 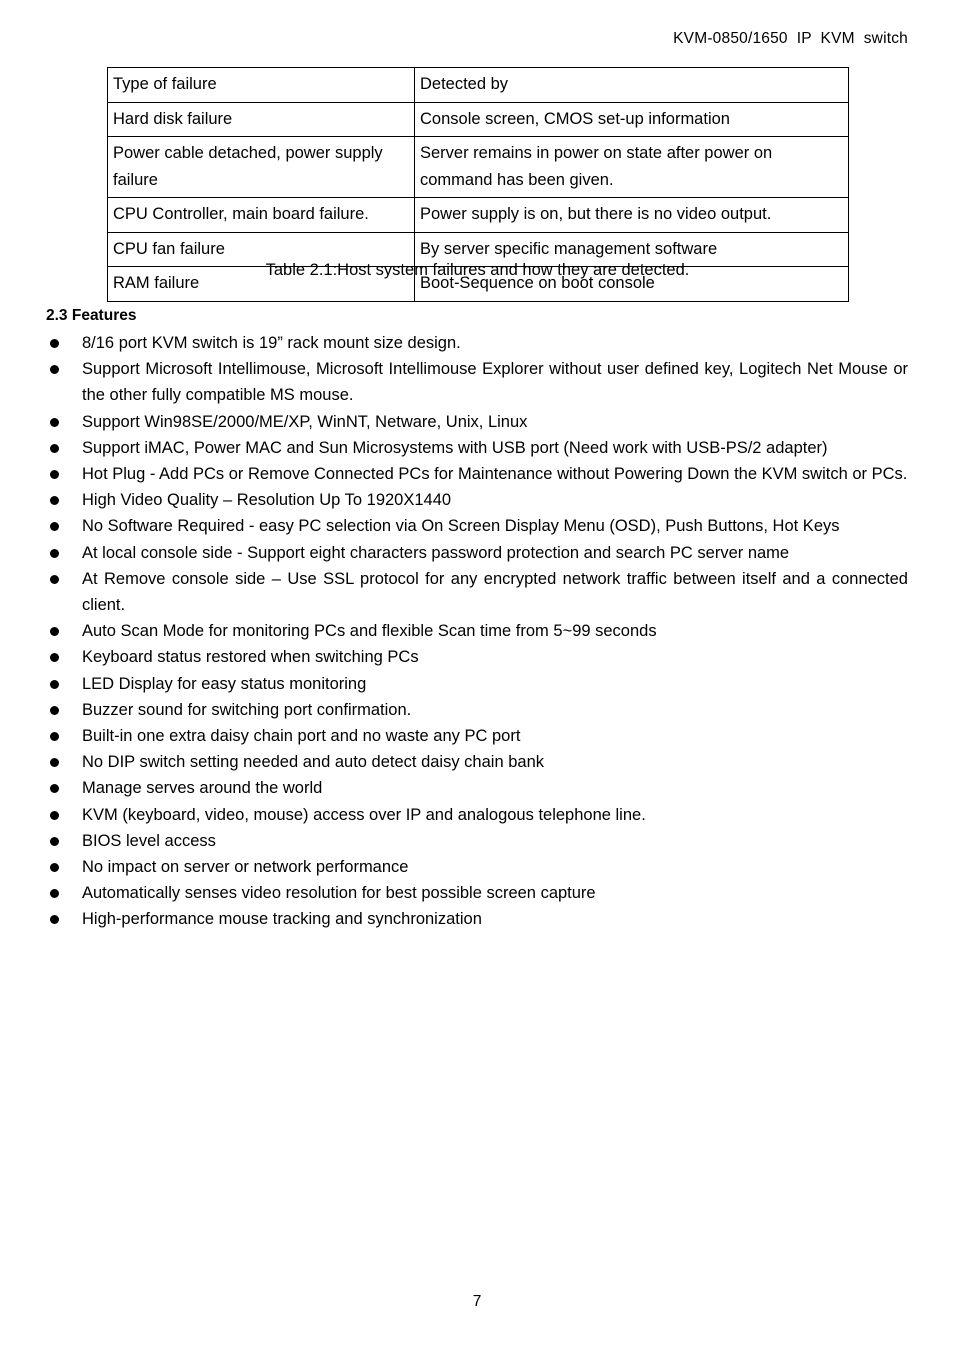 What do you see at coordinates (477, 1301) in the screenshot?
I see `page-number: 7` at bounding box center [477, 1301].